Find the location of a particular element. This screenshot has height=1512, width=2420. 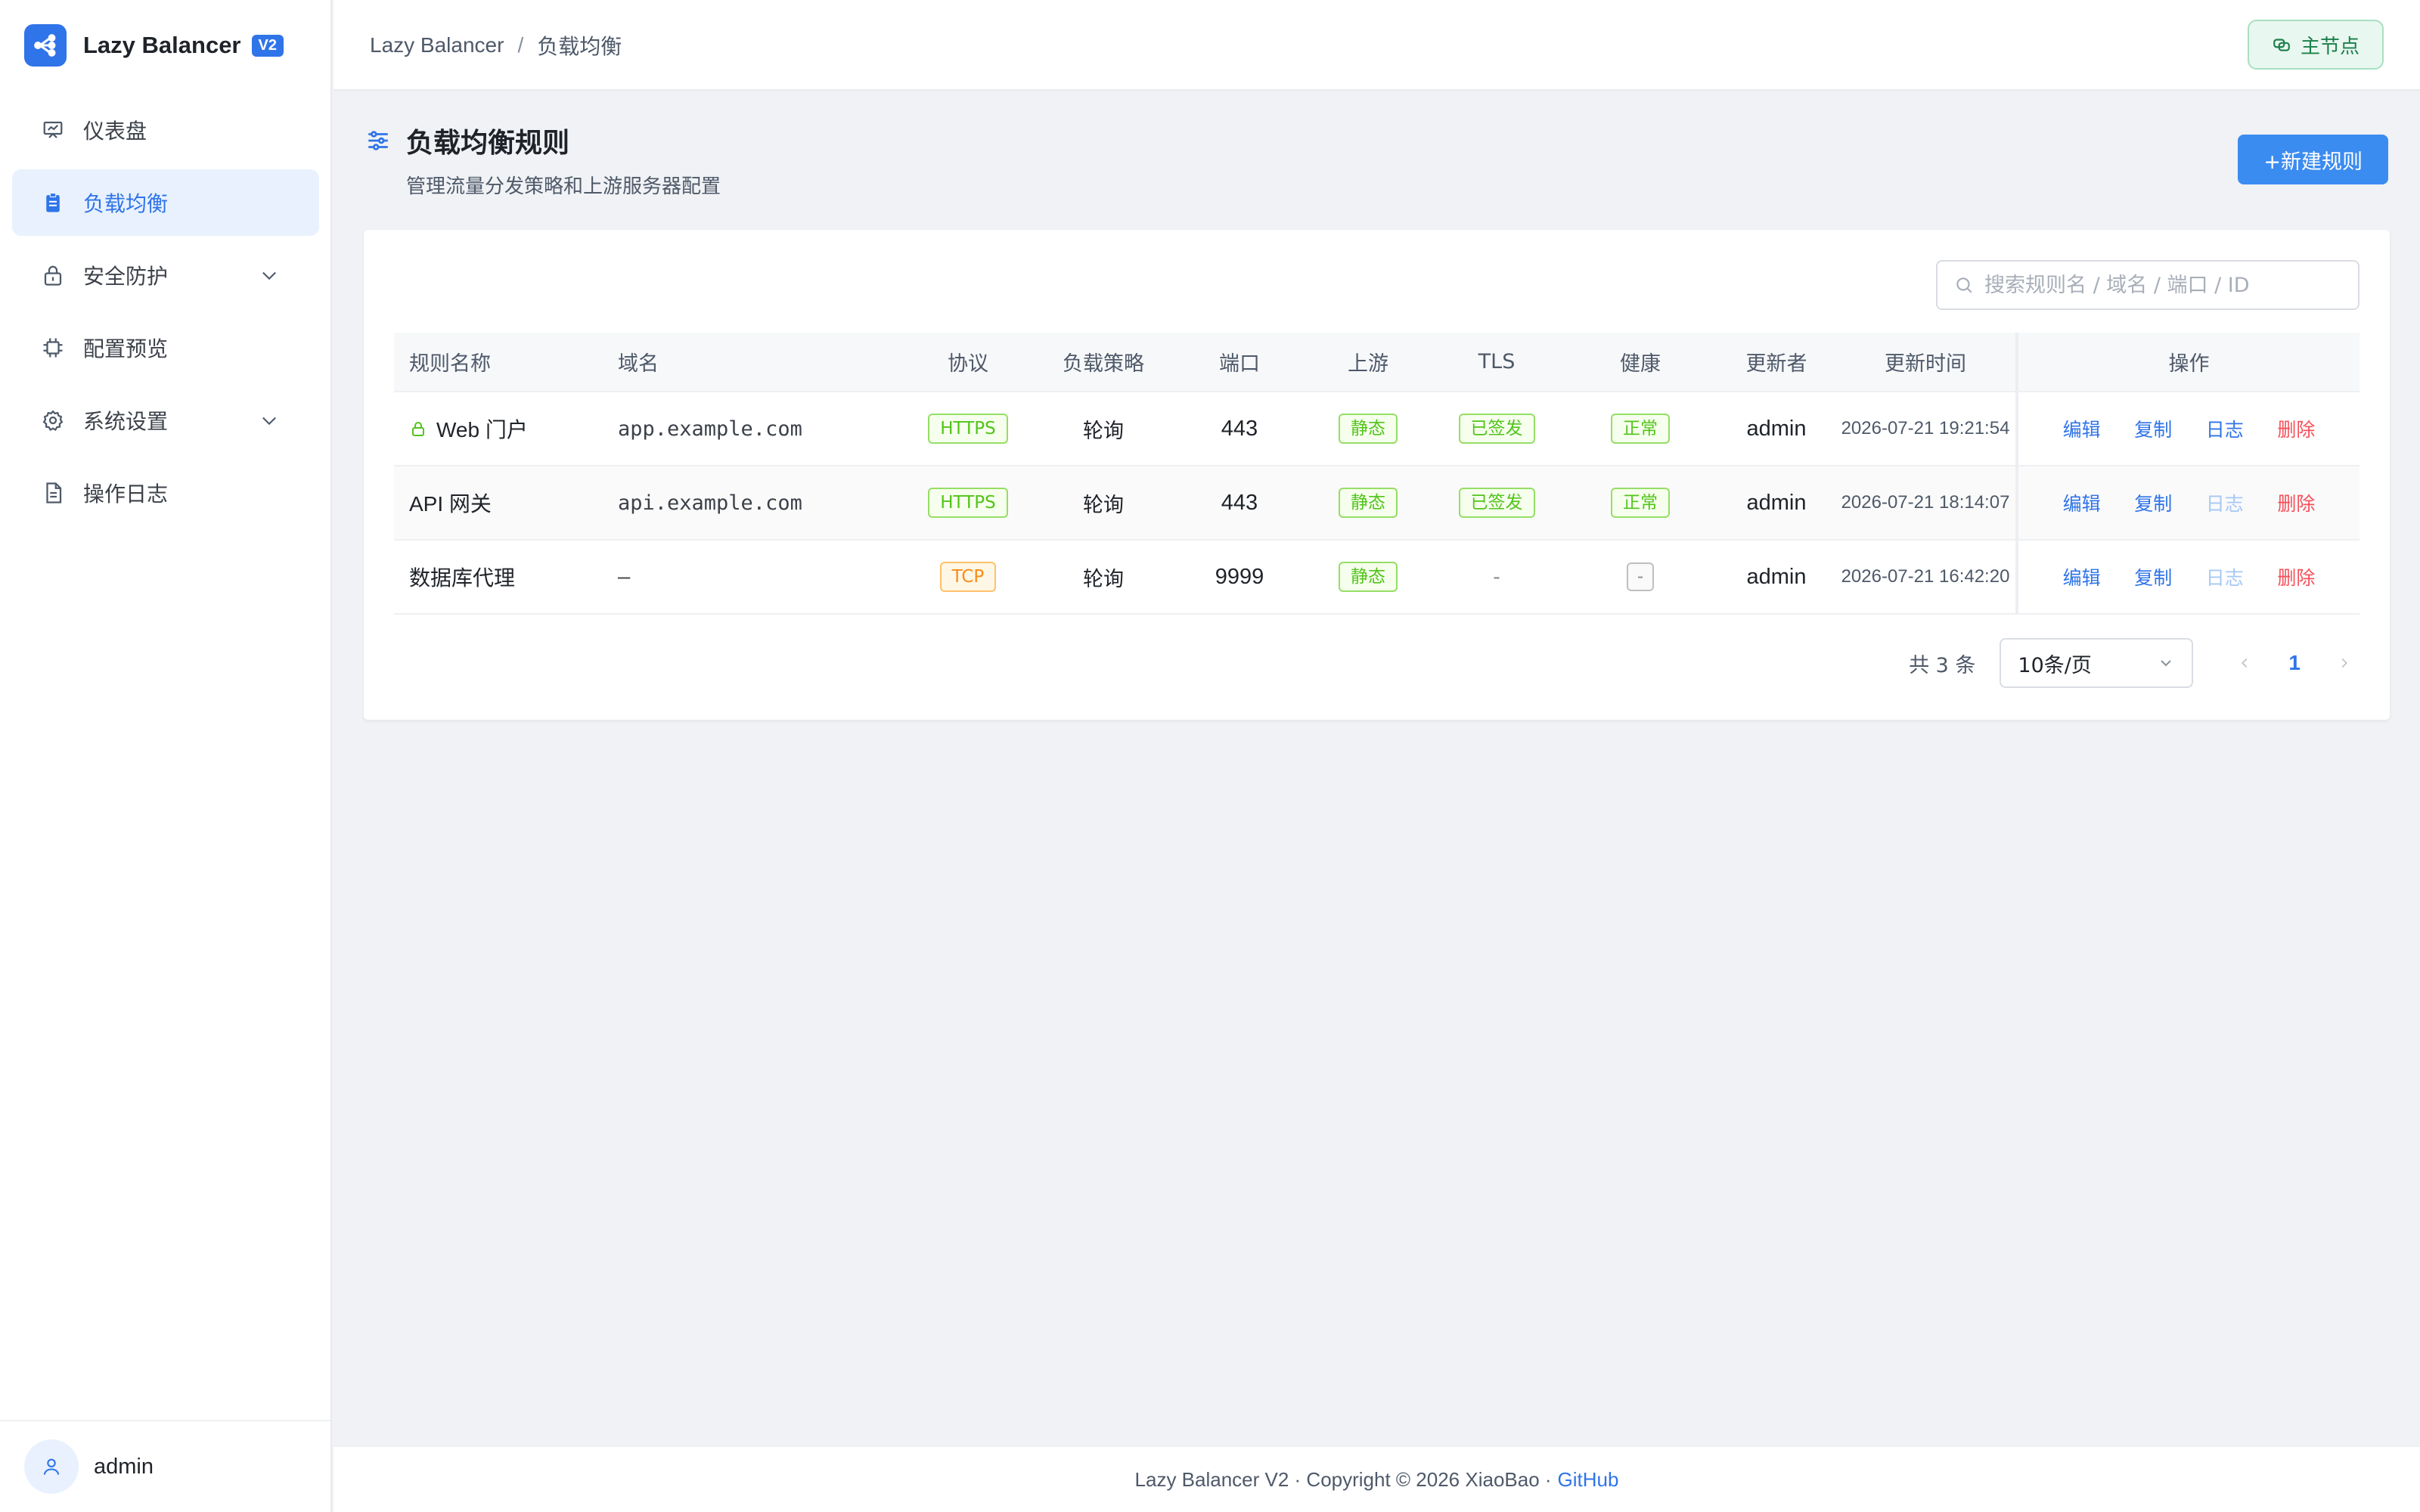

next-page-button is located at coordinates (2344, 663).